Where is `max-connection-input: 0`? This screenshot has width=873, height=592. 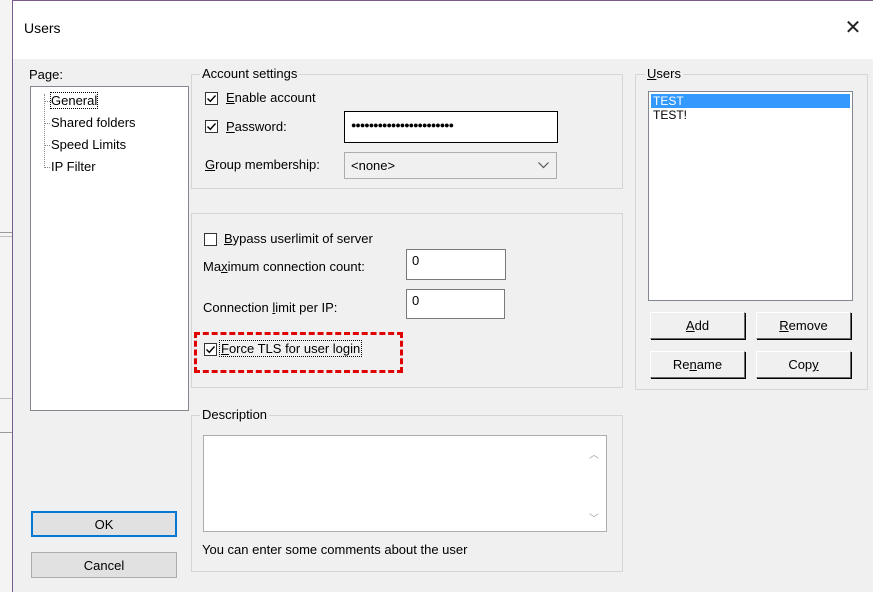 max-connection-input: 0 is located at coordinates (456, 264).